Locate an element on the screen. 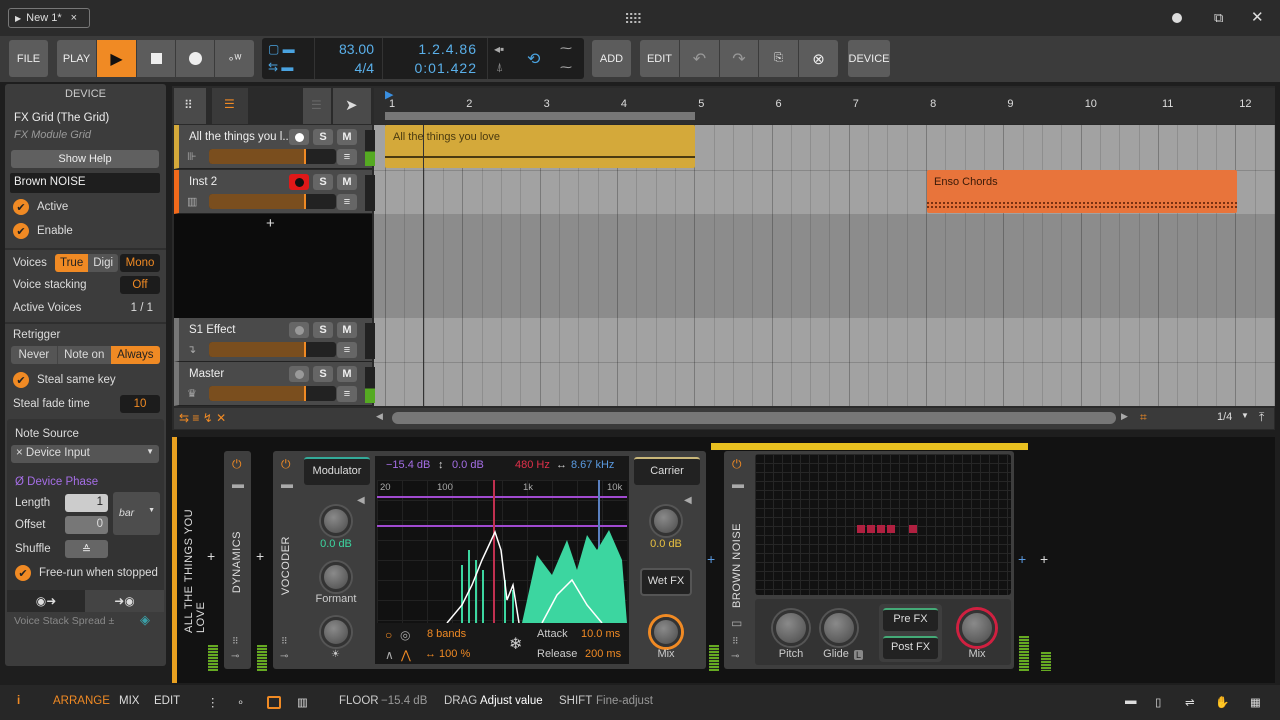 The width and height of the screenshot is (1280, 720). pointer-tool-button: ➤ is located at coordinates (352, 106).